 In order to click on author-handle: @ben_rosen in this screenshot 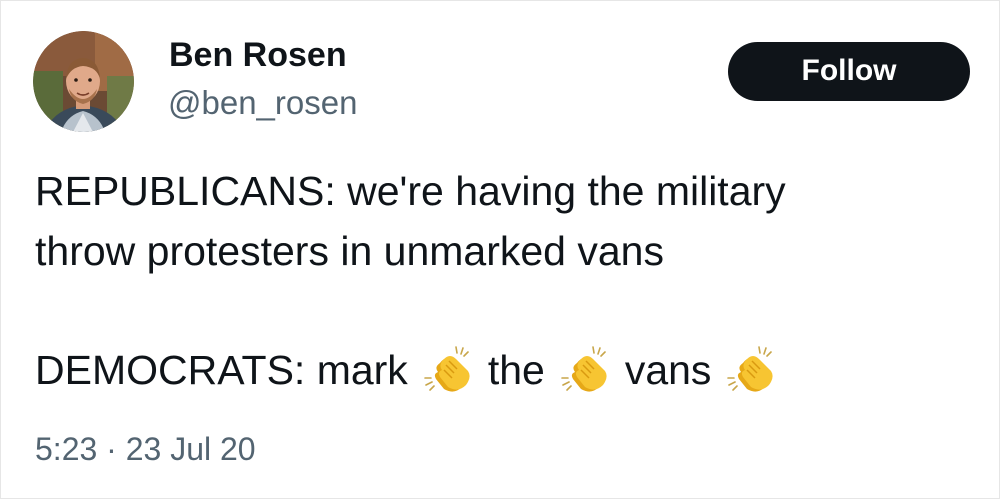, I will do `click(262, 103)`.